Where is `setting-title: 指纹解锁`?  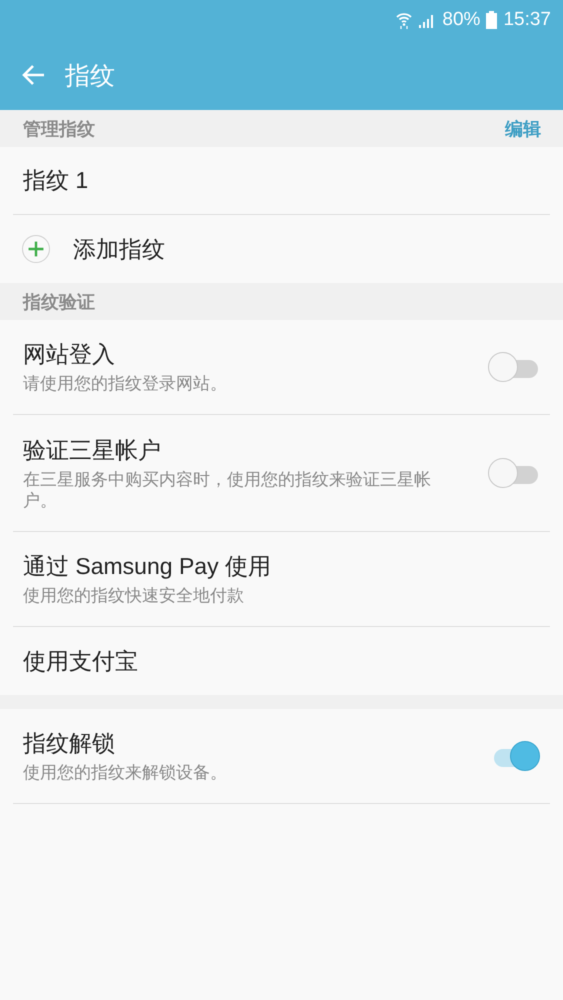 setting-title: 指纹解锁 is located at coordinates (255, 744).